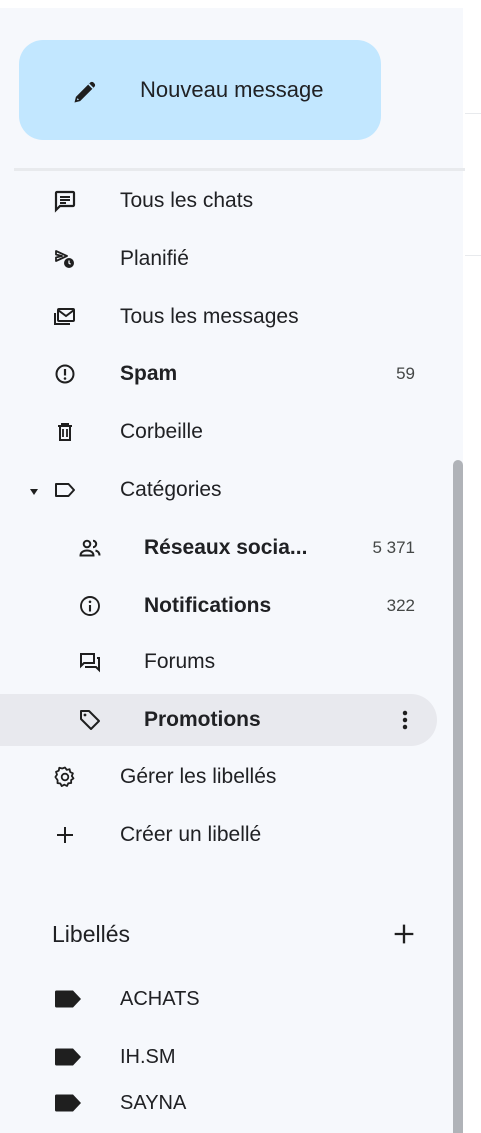  I want to click on tag-icon, so click(90, 720).